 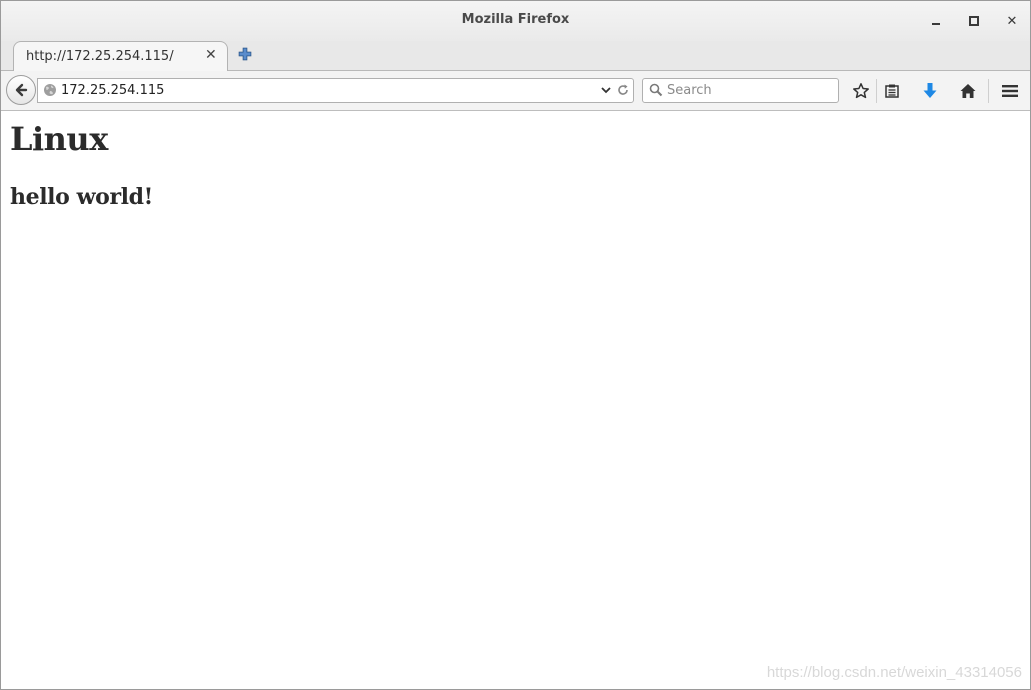 I want to click on home-button, so click(x=968, y=91).